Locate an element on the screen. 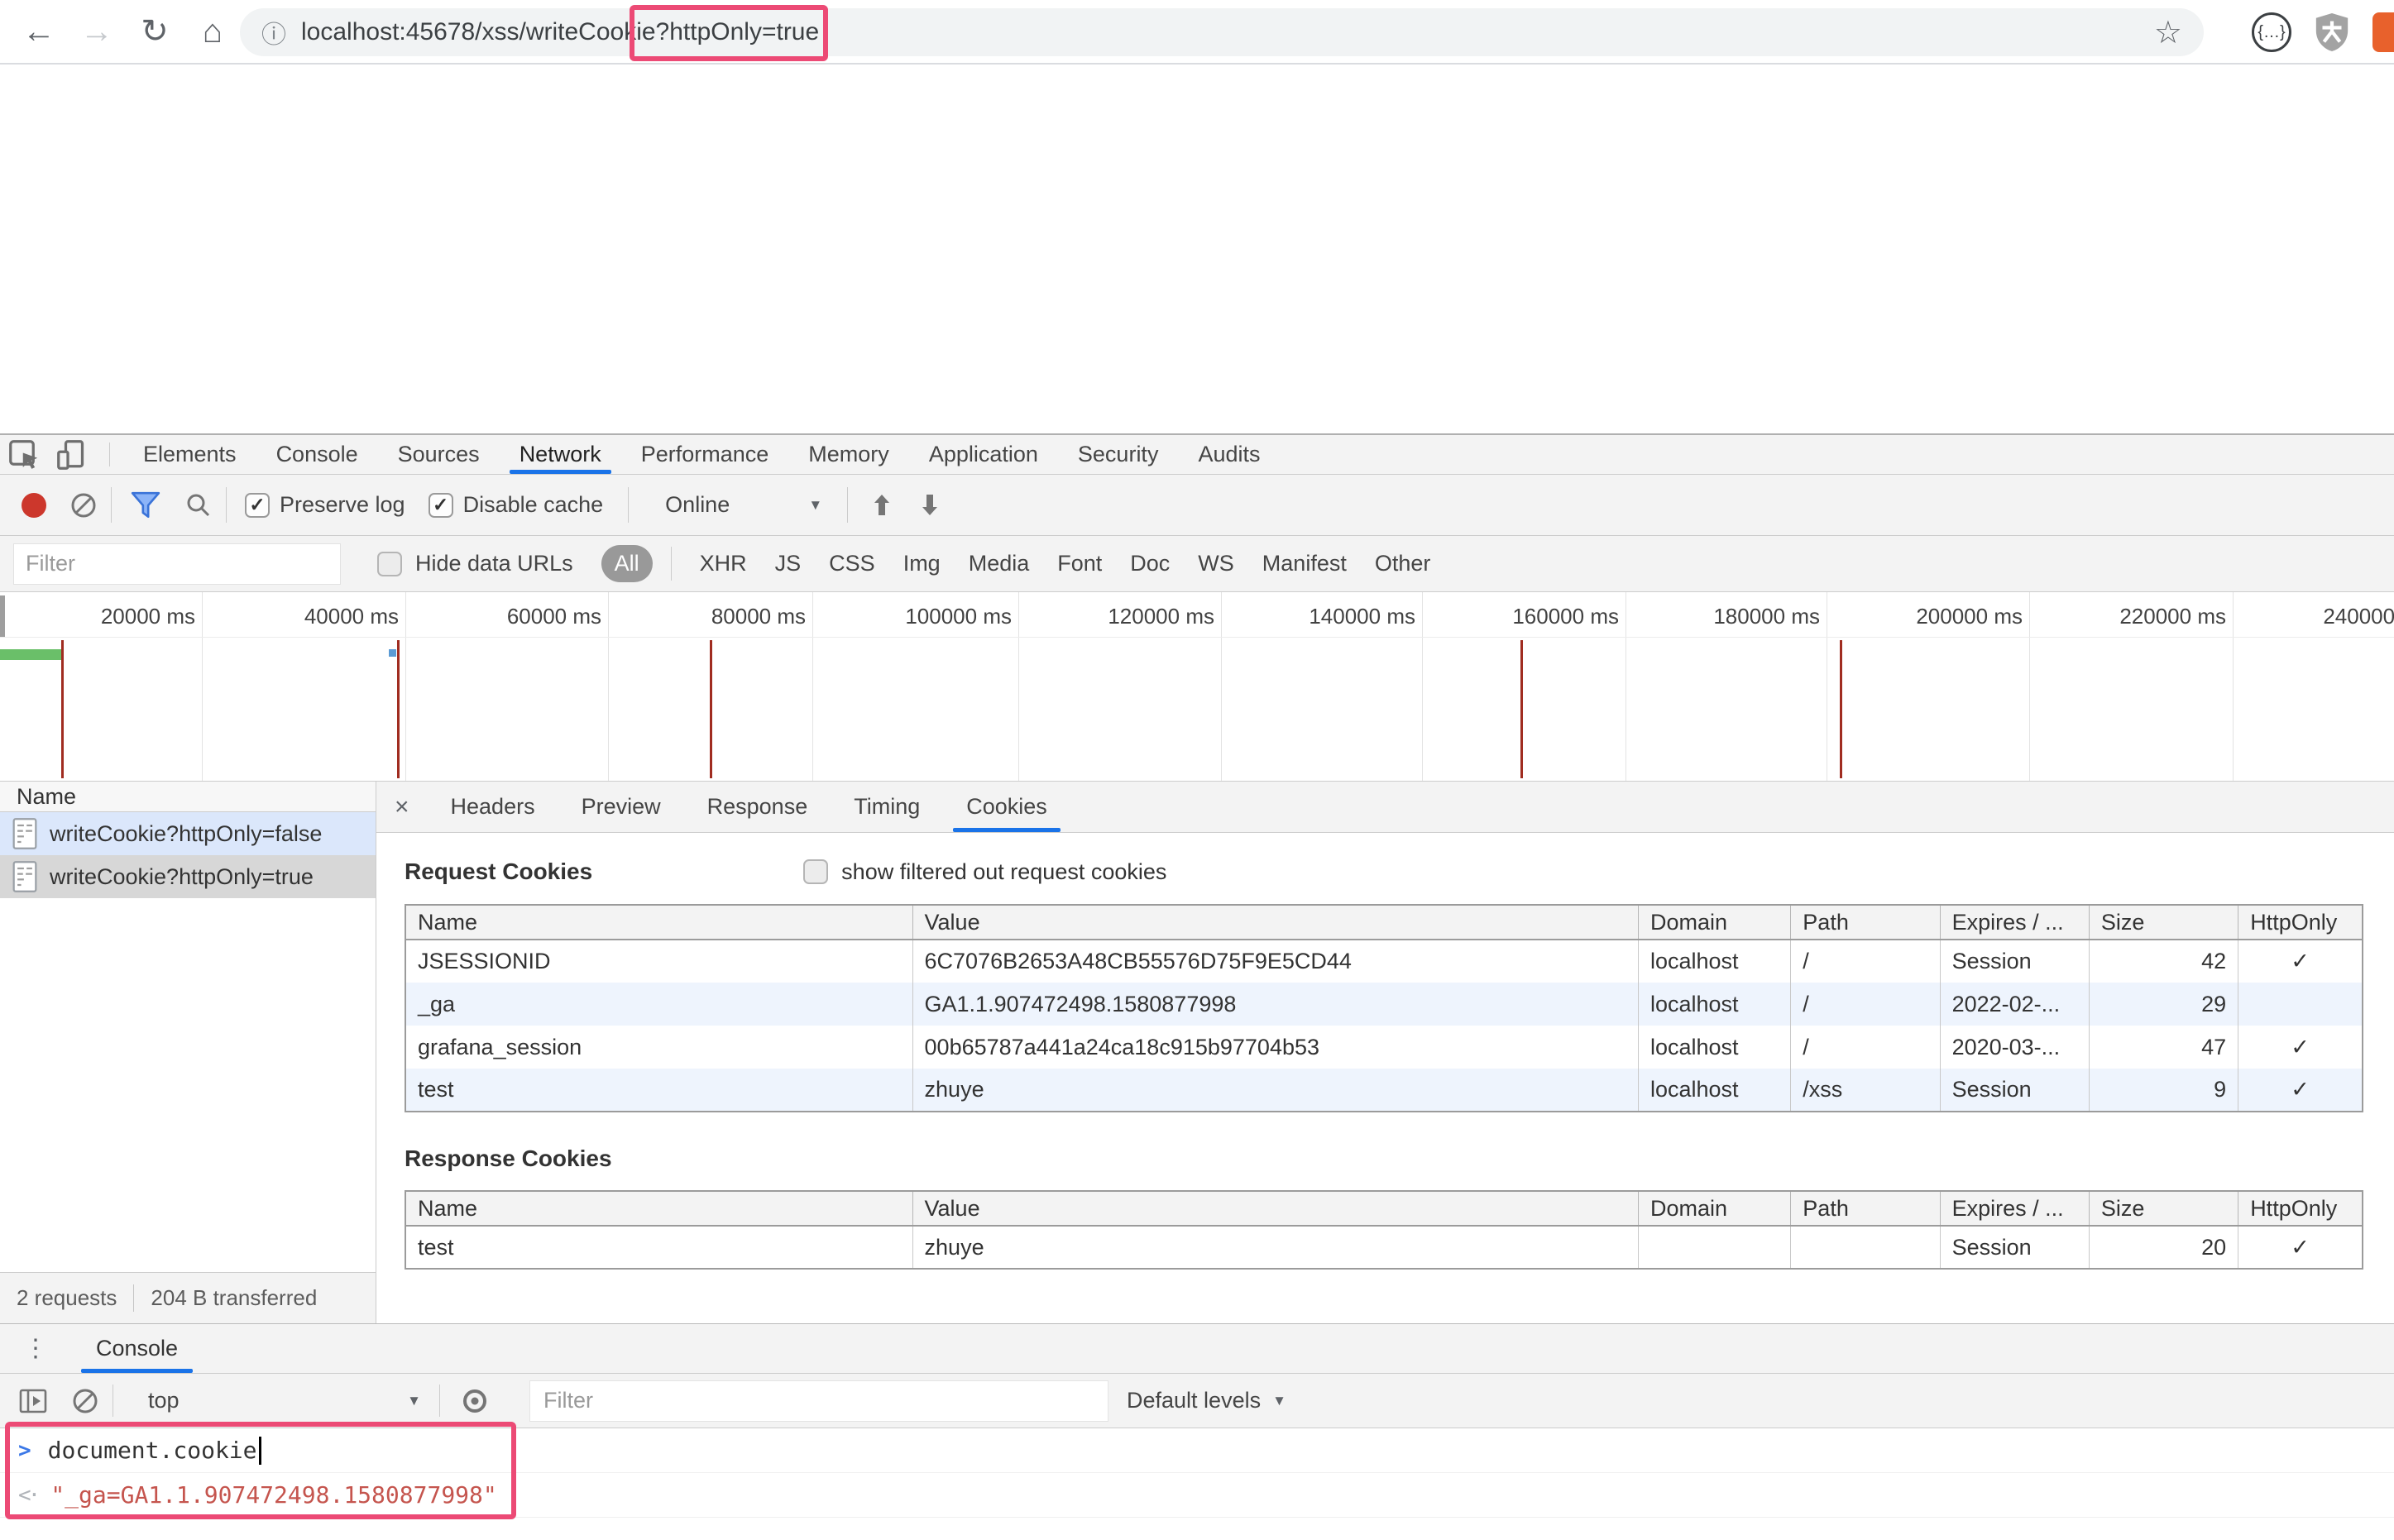 This screenshot has width=2394, height=1540. detail-tab-preview: Preview is located at coordinates (621, 807).